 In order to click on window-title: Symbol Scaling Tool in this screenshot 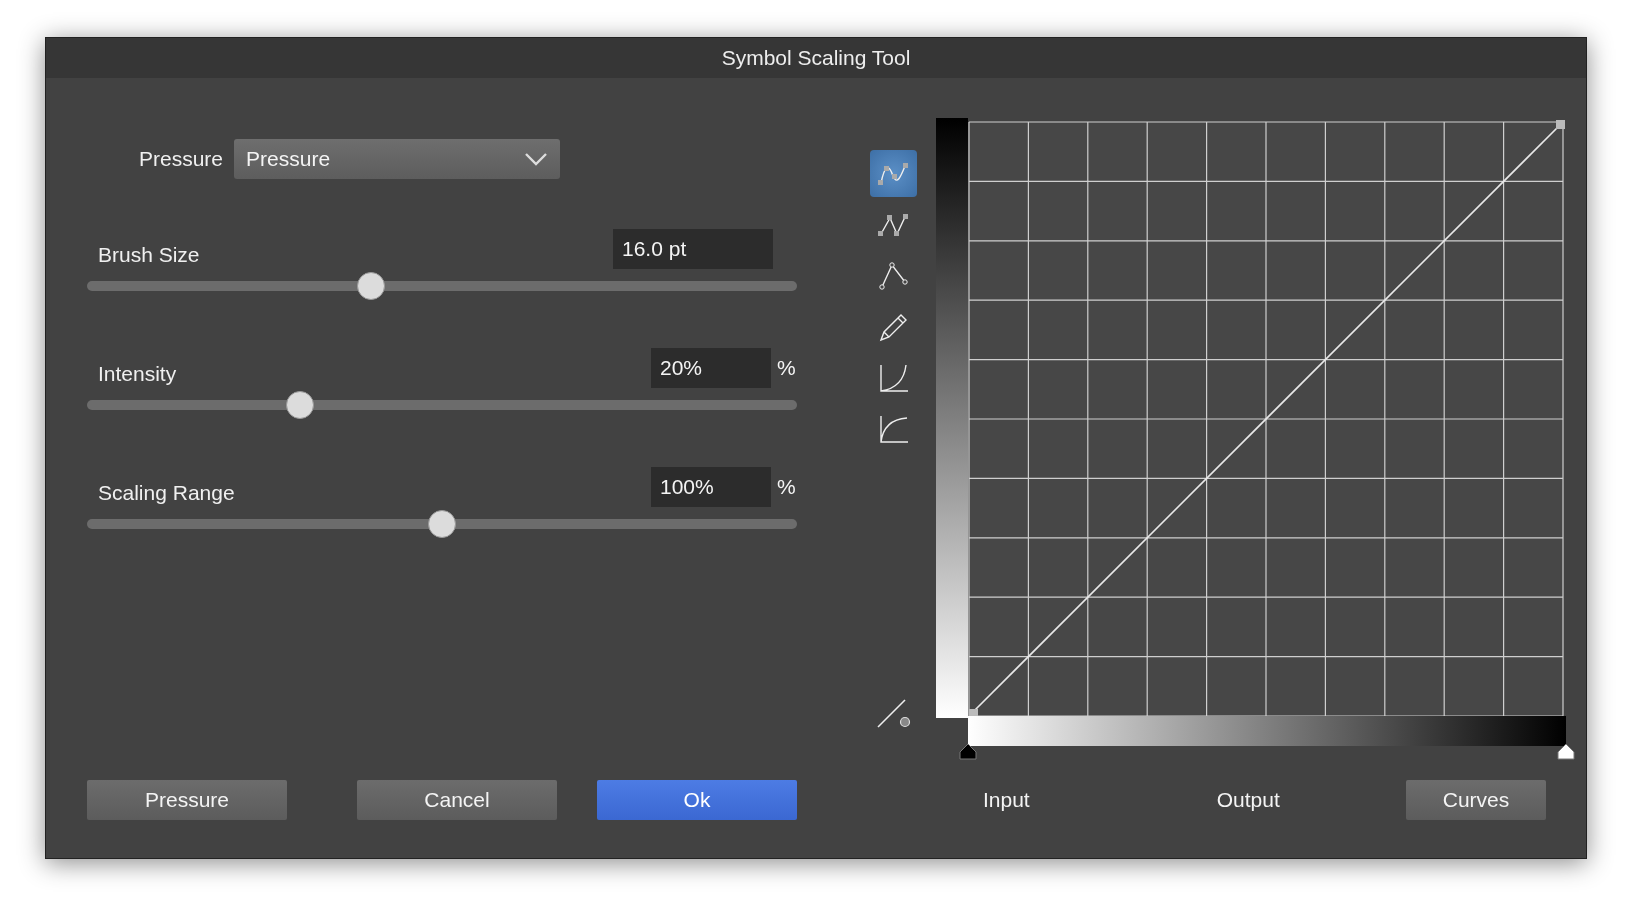, I will do `click(816, 58)`.